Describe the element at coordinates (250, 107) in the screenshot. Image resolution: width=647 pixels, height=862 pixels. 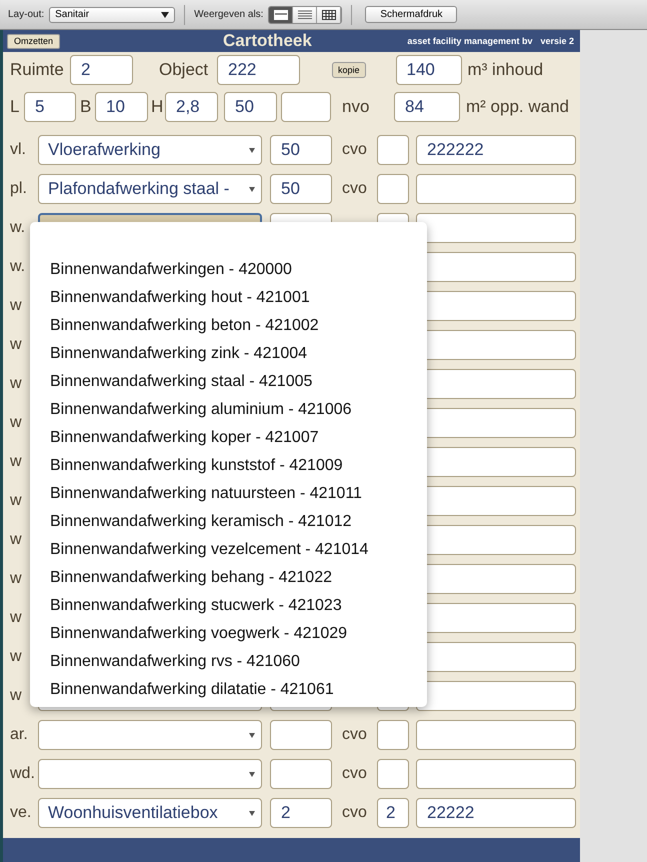
I see `value-field: 50` at that location.